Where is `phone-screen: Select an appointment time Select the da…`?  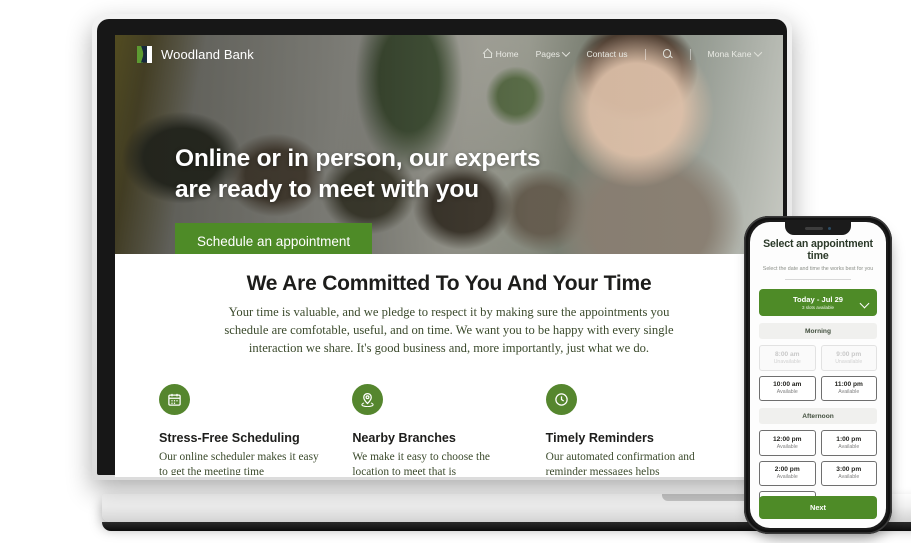
phone-screen: Select an appointment time Select the da… is located at coordinates (818, 375).